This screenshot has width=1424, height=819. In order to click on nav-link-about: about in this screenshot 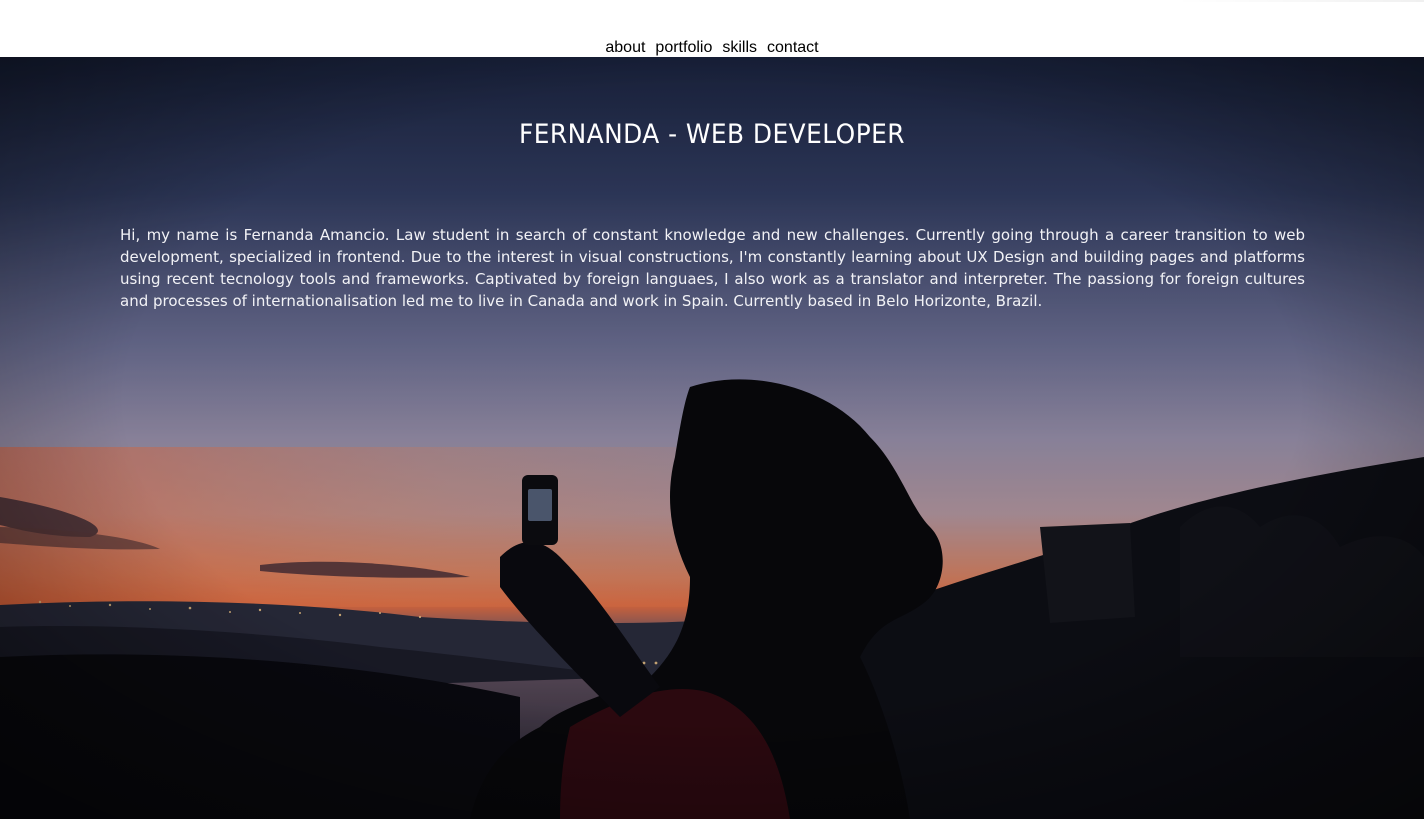, I will do `click(625, 48)`.